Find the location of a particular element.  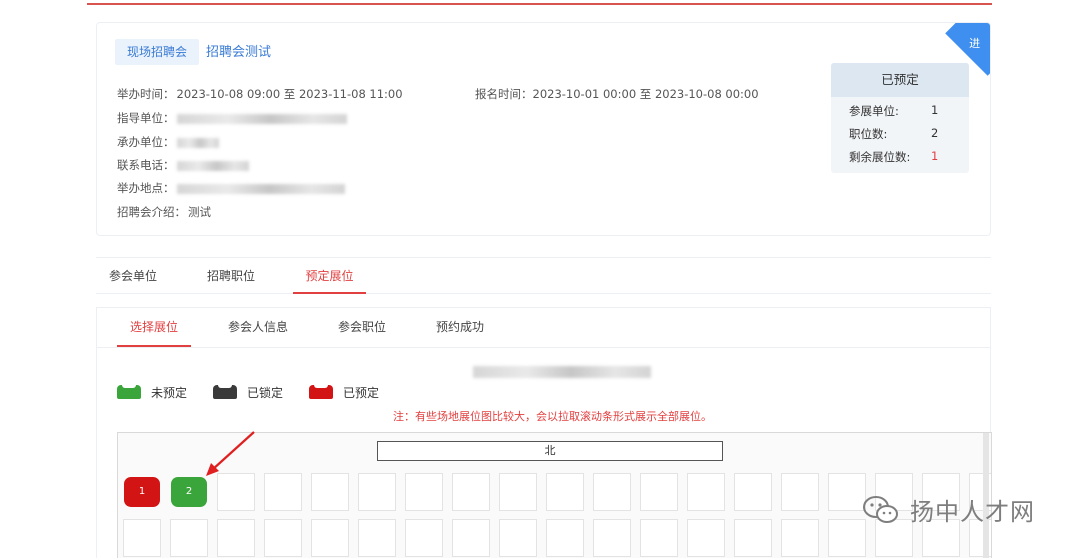

scroll-note: 注：有些场地展位图比较大，会以拉取滚动条形式展示全部展位。 is located at coordinates (552, 416).